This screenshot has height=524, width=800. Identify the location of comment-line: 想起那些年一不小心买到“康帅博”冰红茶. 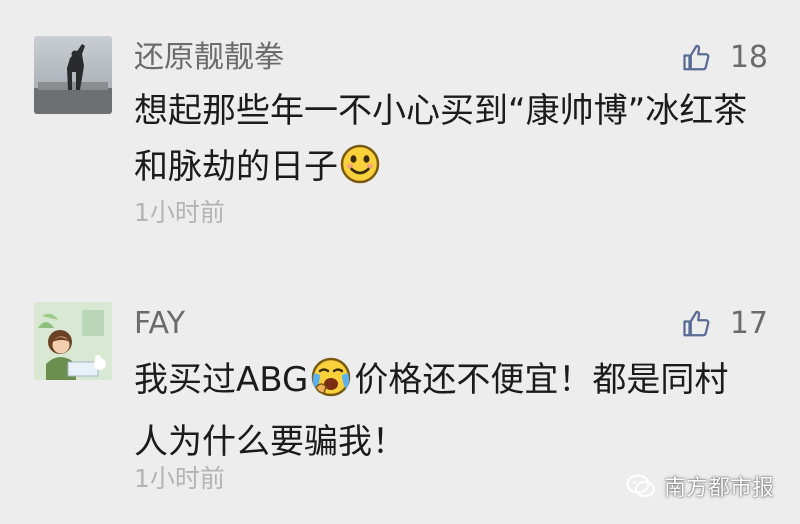
(441, 111).